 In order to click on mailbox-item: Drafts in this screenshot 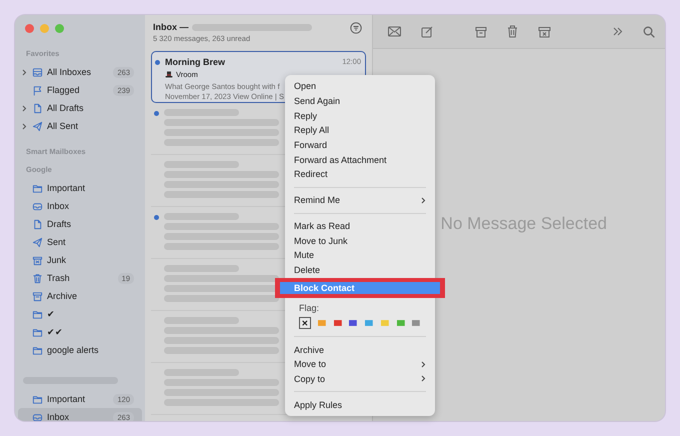, I will do `click(80, 224)`.